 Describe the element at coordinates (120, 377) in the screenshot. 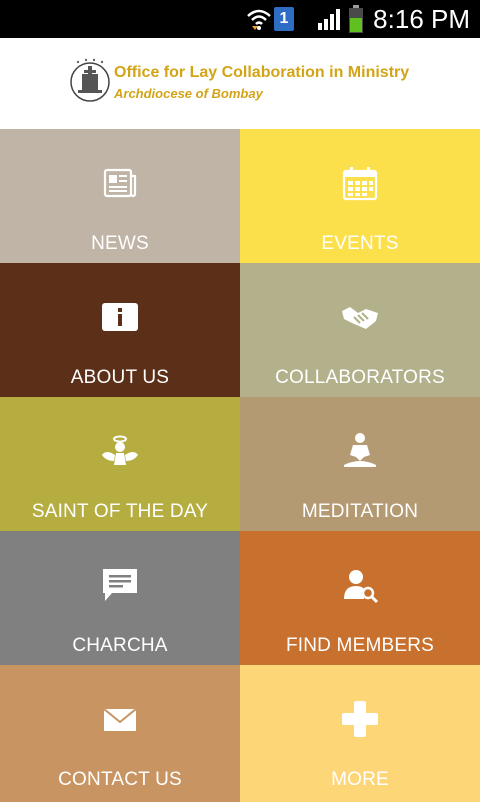

I see `tile-label: ABOUT US` at that location.